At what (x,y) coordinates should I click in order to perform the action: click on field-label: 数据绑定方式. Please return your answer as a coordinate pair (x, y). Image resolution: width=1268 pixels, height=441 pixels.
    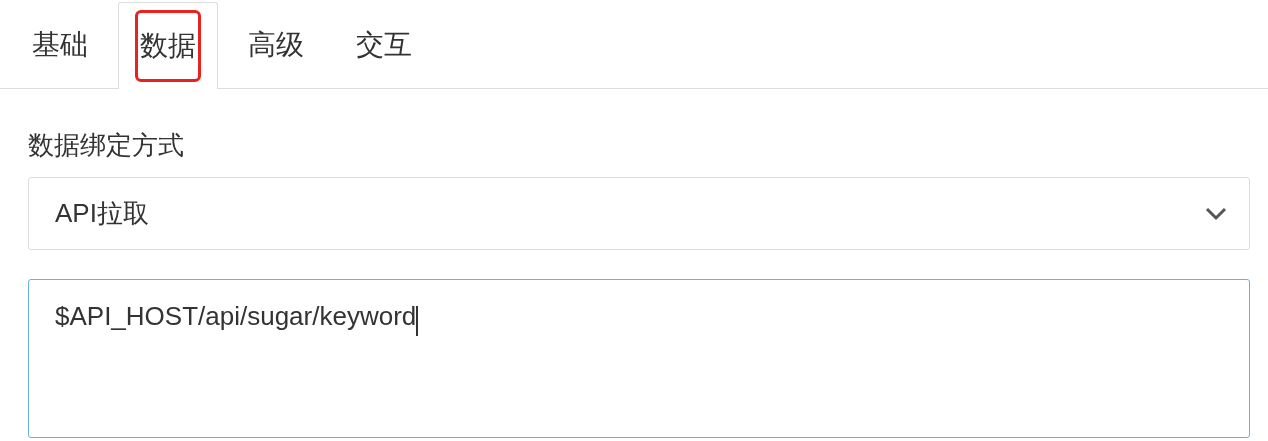
    Looking at the image, I should click on (106, 145).